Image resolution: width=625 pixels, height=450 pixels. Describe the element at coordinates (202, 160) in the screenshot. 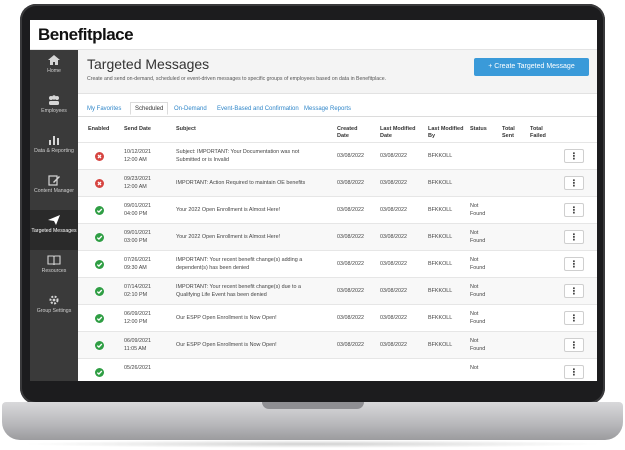

I see `subject-line-2: Submitted or is Invalid` at that location.